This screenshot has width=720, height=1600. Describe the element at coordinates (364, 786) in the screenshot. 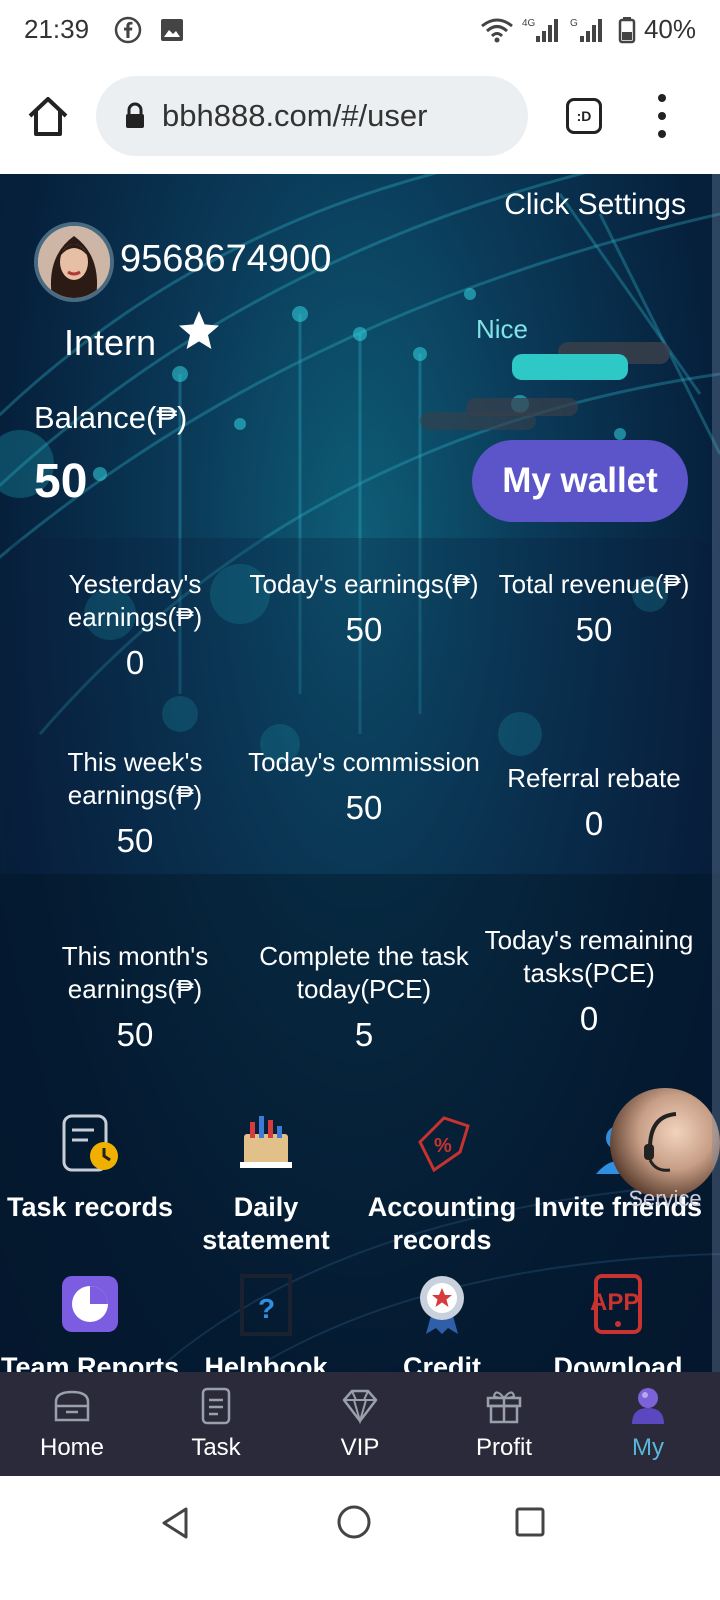

I see `stat-today-commission: Today's commission 50` at that location.